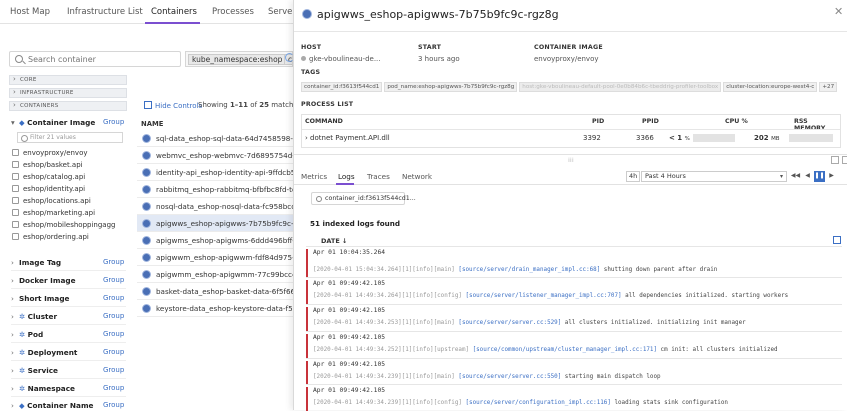  What do you see at coordinates (598, 121) in the screenshot?
I see `col-pid: PID` at bounding box center [598, 121].